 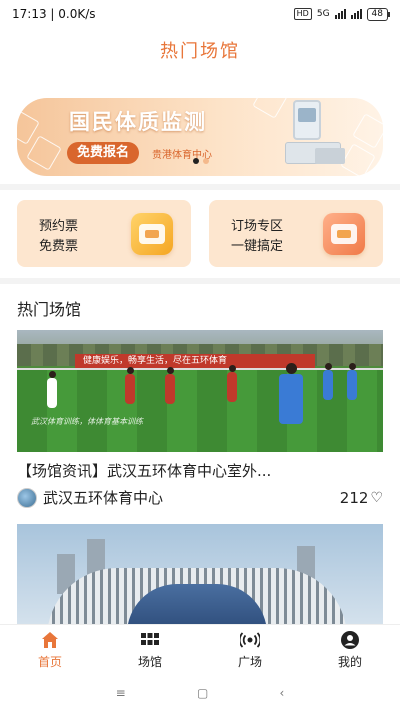 I want to click on section-title: 热门场馆, so click(x=49, y=309).